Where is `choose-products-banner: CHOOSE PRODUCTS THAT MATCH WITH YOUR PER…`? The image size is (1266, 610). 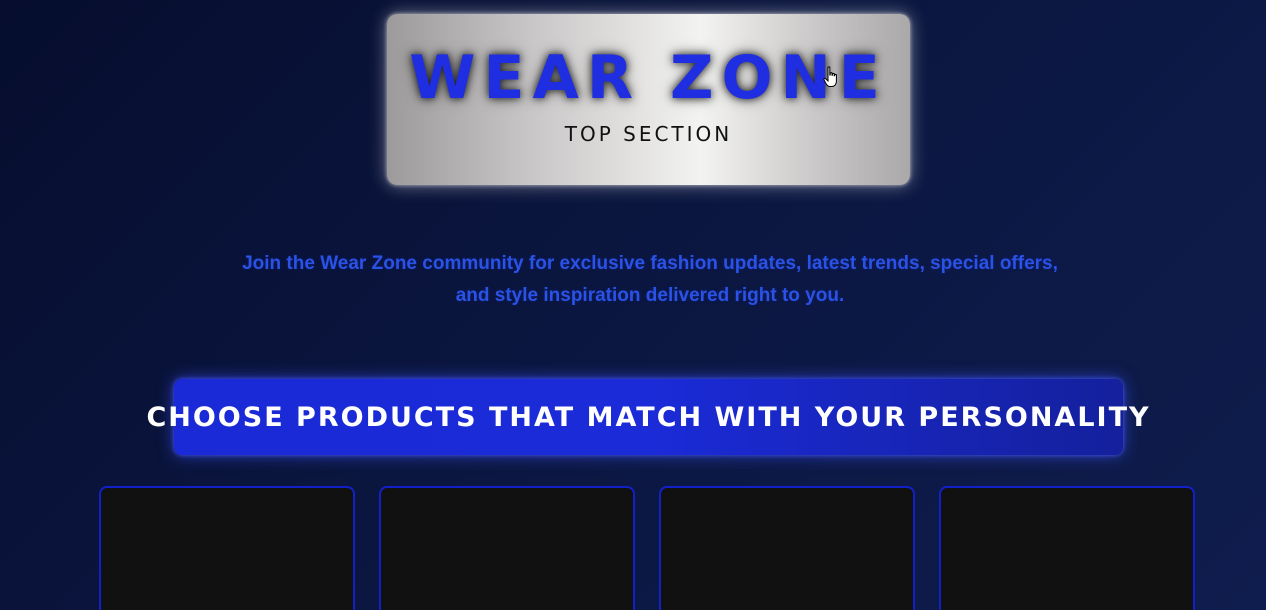
choose-products-banner: CHOOSE PRODUCTS THAT MATCH WITH YOUR PER… is located at coordinates (647, 417).